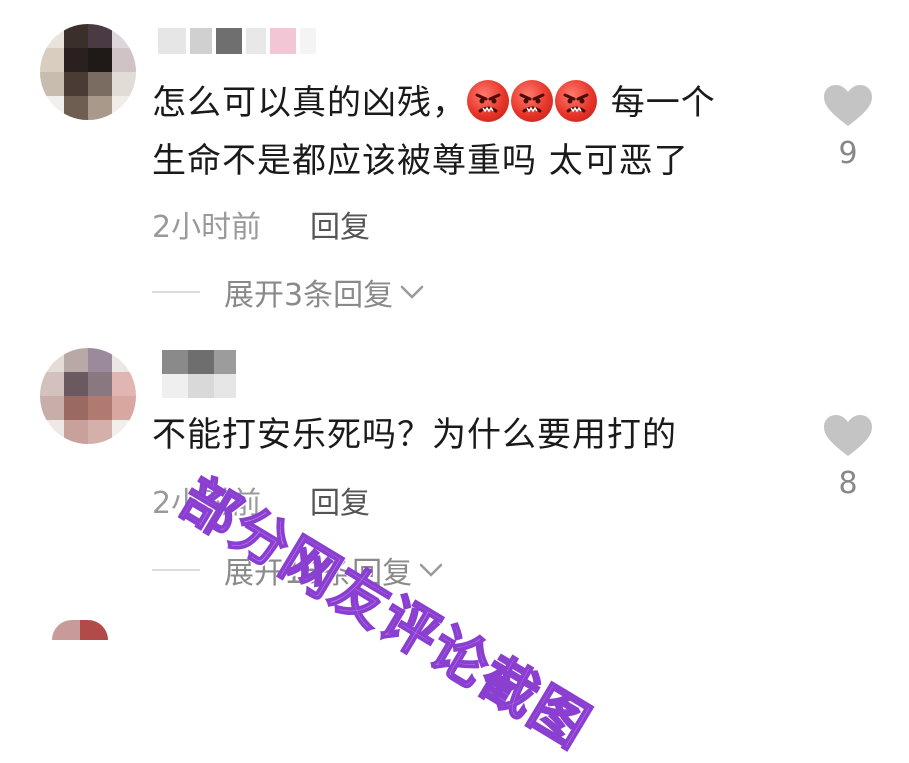 The image size is (909, 763). I want to click on like-count: 9, so click(848, 153).